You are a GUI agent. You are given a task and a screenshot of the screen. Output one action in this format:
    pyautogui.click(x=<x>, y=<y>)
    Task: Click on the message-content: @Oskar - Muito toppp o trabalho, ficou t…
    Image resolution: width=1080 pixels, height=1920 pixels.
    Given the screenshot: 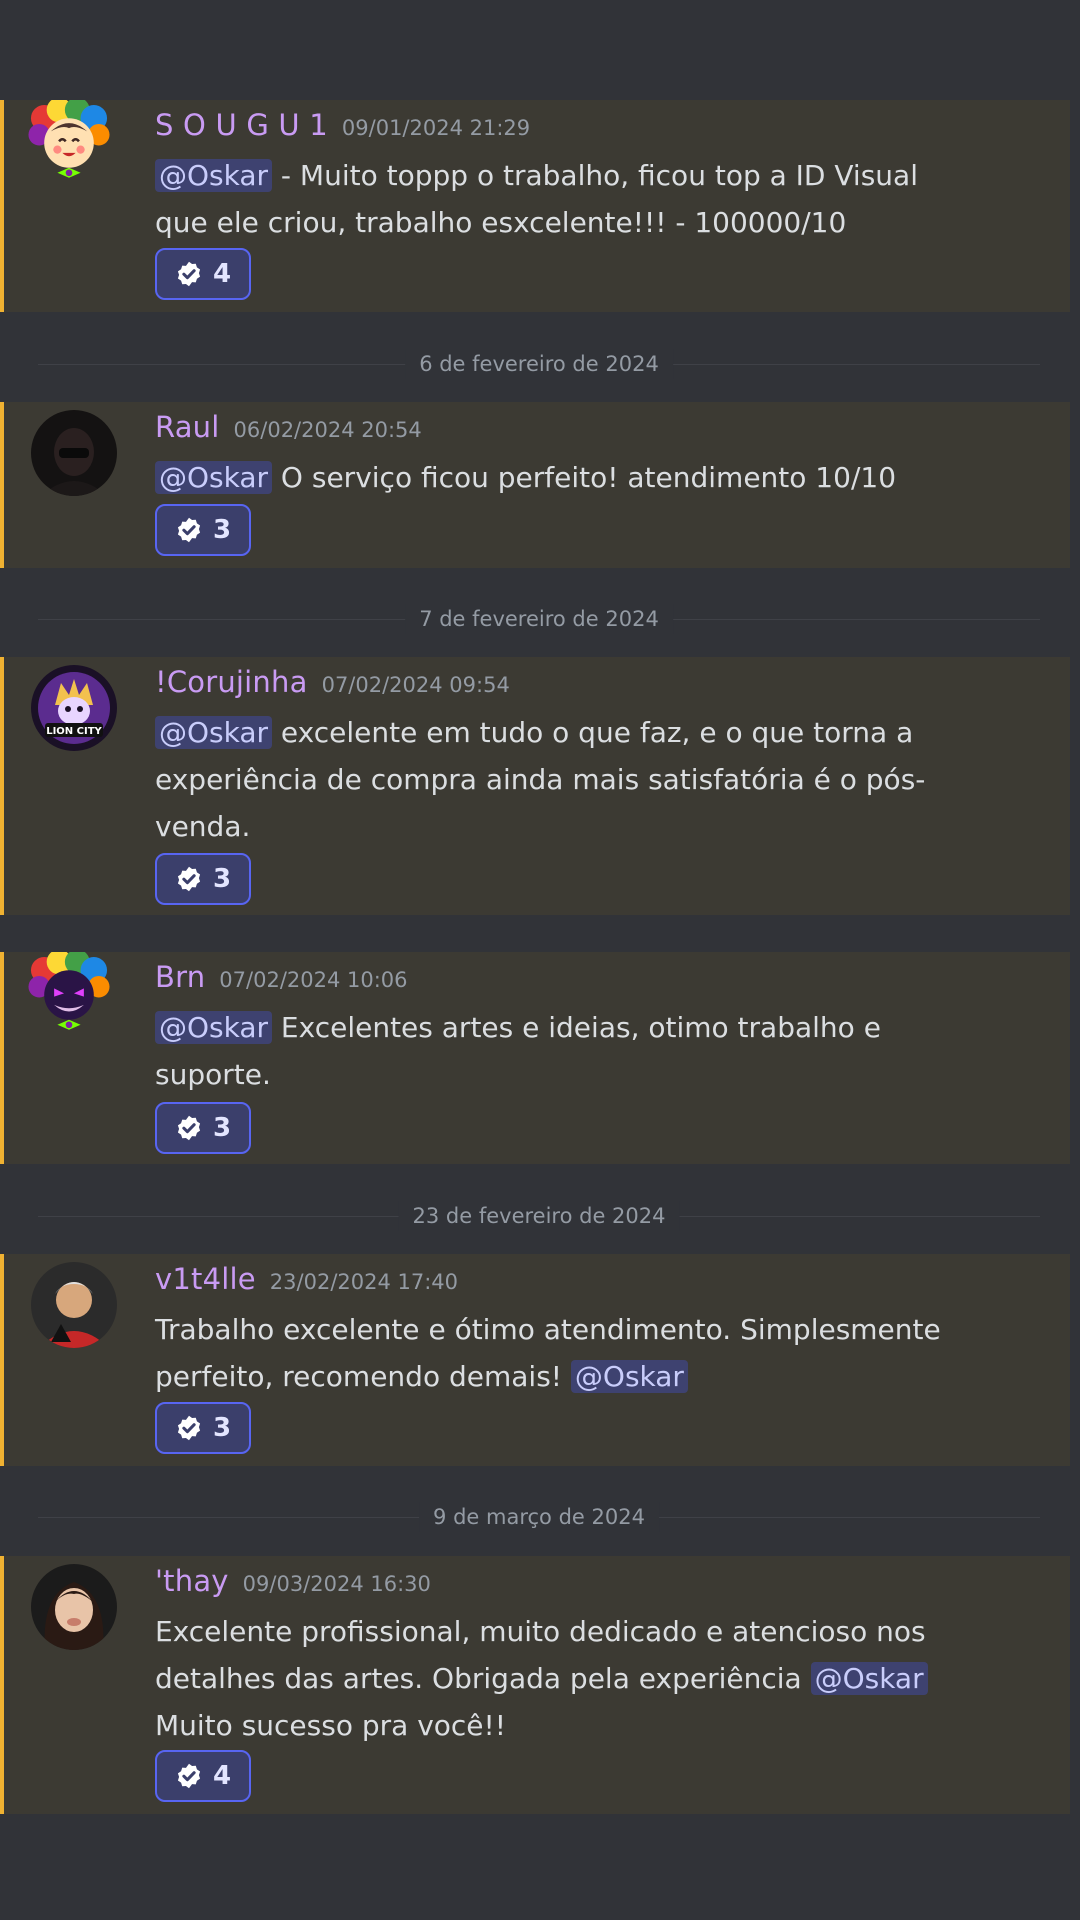 What is the action you would take?
    pyautogui.click(x=565, y=199)
    